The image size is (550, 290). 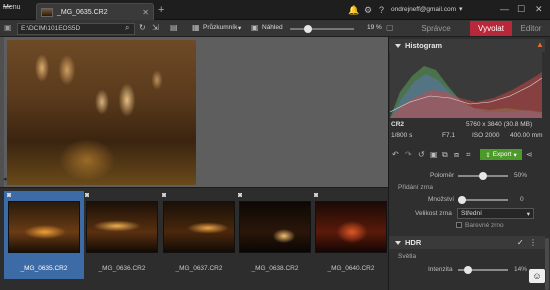 What do you see at coordinates (521, 175) in the screenshot?
I see `polomer-value: 50%` at bounding box center [521, 175].